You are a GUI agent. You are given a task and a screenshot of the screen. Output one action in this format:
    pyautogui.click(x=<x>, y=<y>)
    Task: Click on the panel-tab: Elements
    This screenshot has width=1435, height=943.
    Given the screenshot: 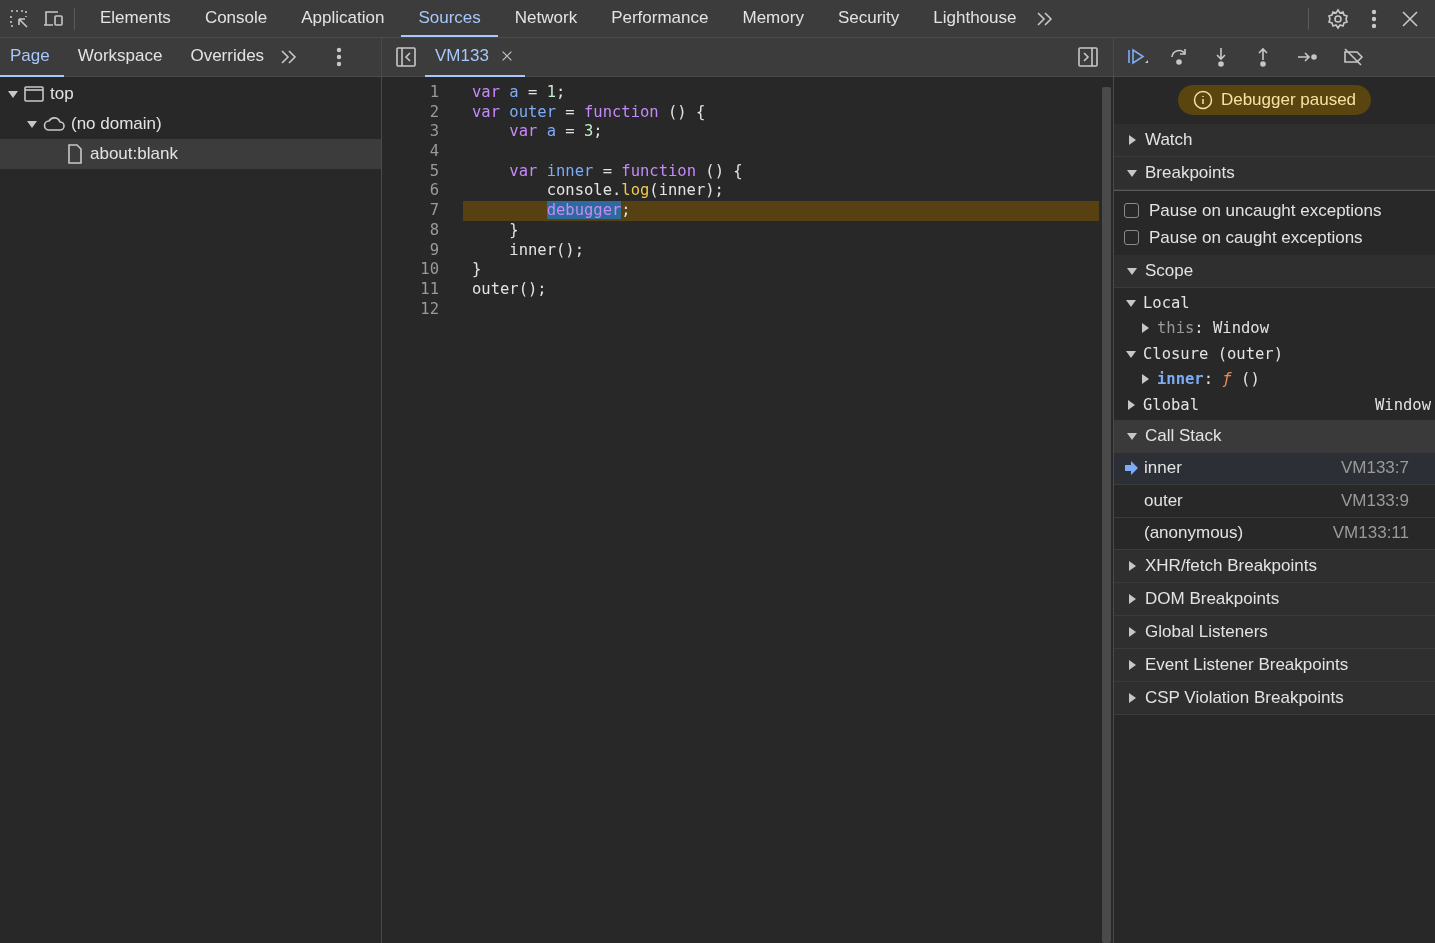 What is the action you would take?
    pyautogui.click(x=135, y=18)
    